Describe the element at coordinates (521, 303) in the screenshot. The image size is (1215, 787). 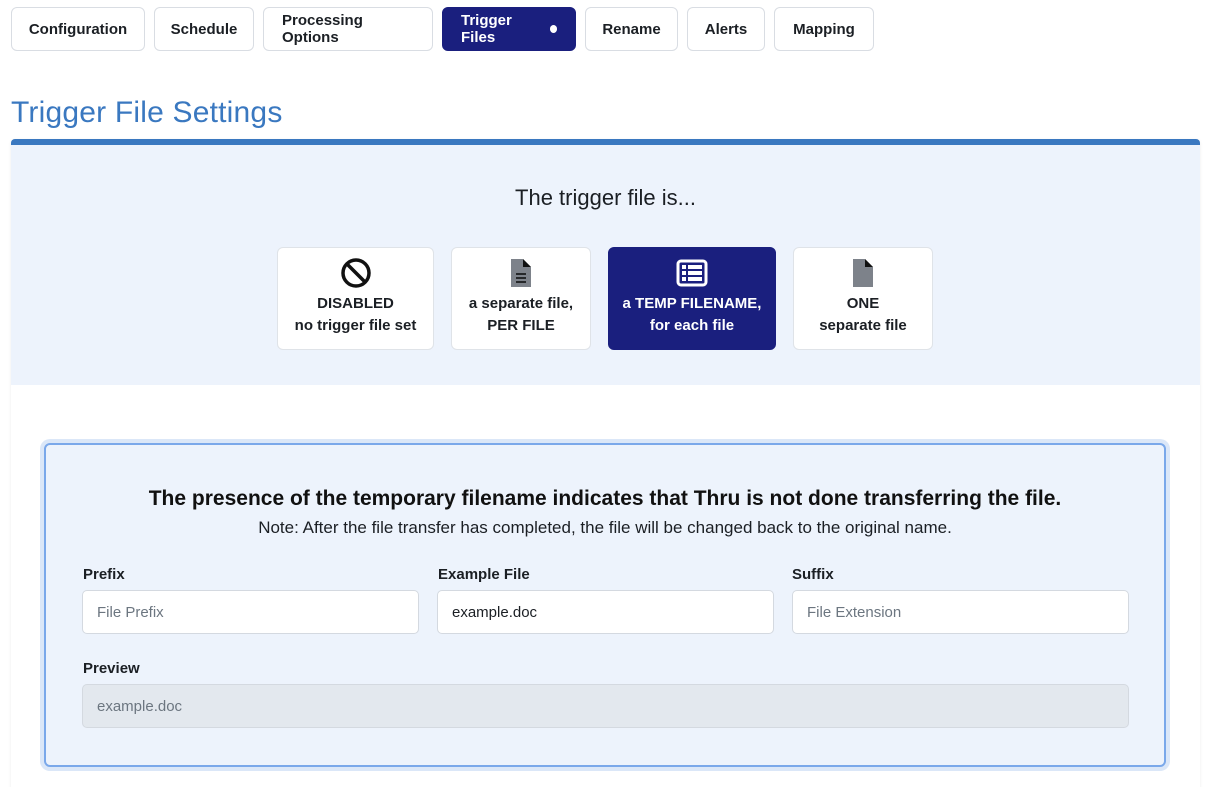
I see `option-separate-per-file-line1: a separate file,` at that location.